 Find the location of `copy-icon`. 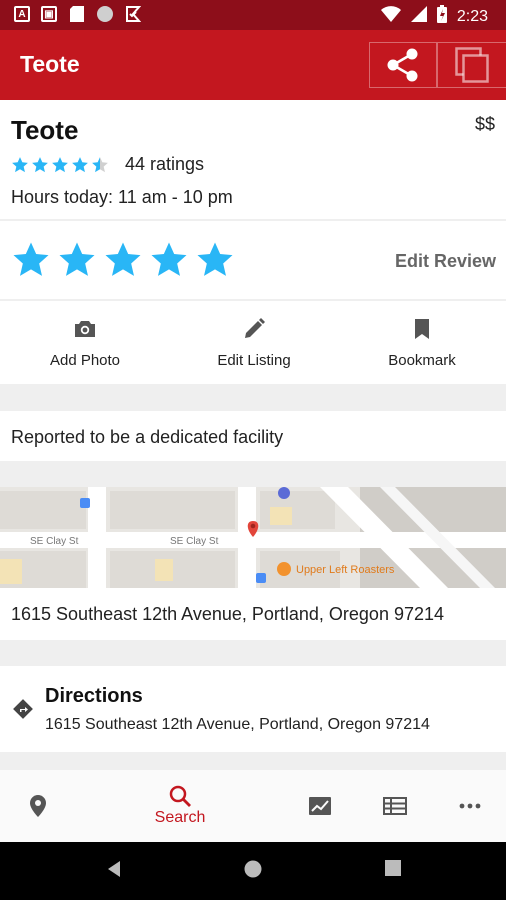

copy-icon is located at coordinates (472, 65).